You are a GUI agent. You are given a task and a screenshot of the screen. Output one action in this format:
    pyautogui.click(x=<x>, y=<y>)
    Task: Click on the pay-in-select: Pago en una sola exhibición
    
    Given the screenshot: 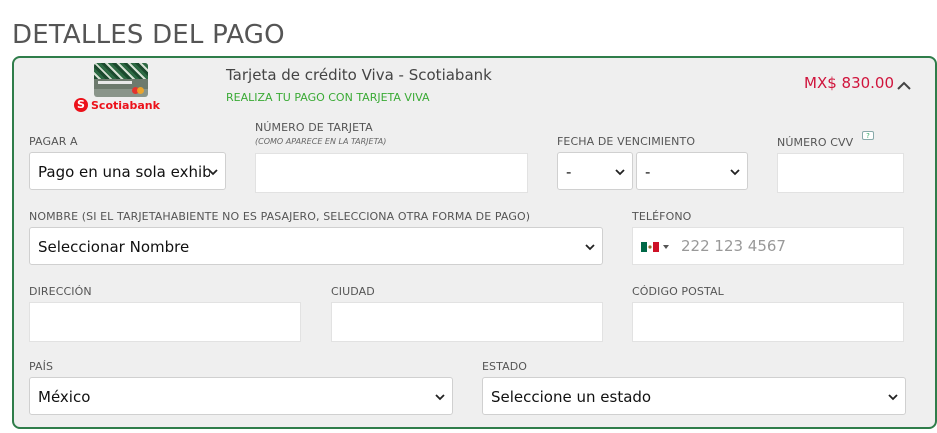 What is the action you would take?
    pyautogui.click(x=127, y=171)
    